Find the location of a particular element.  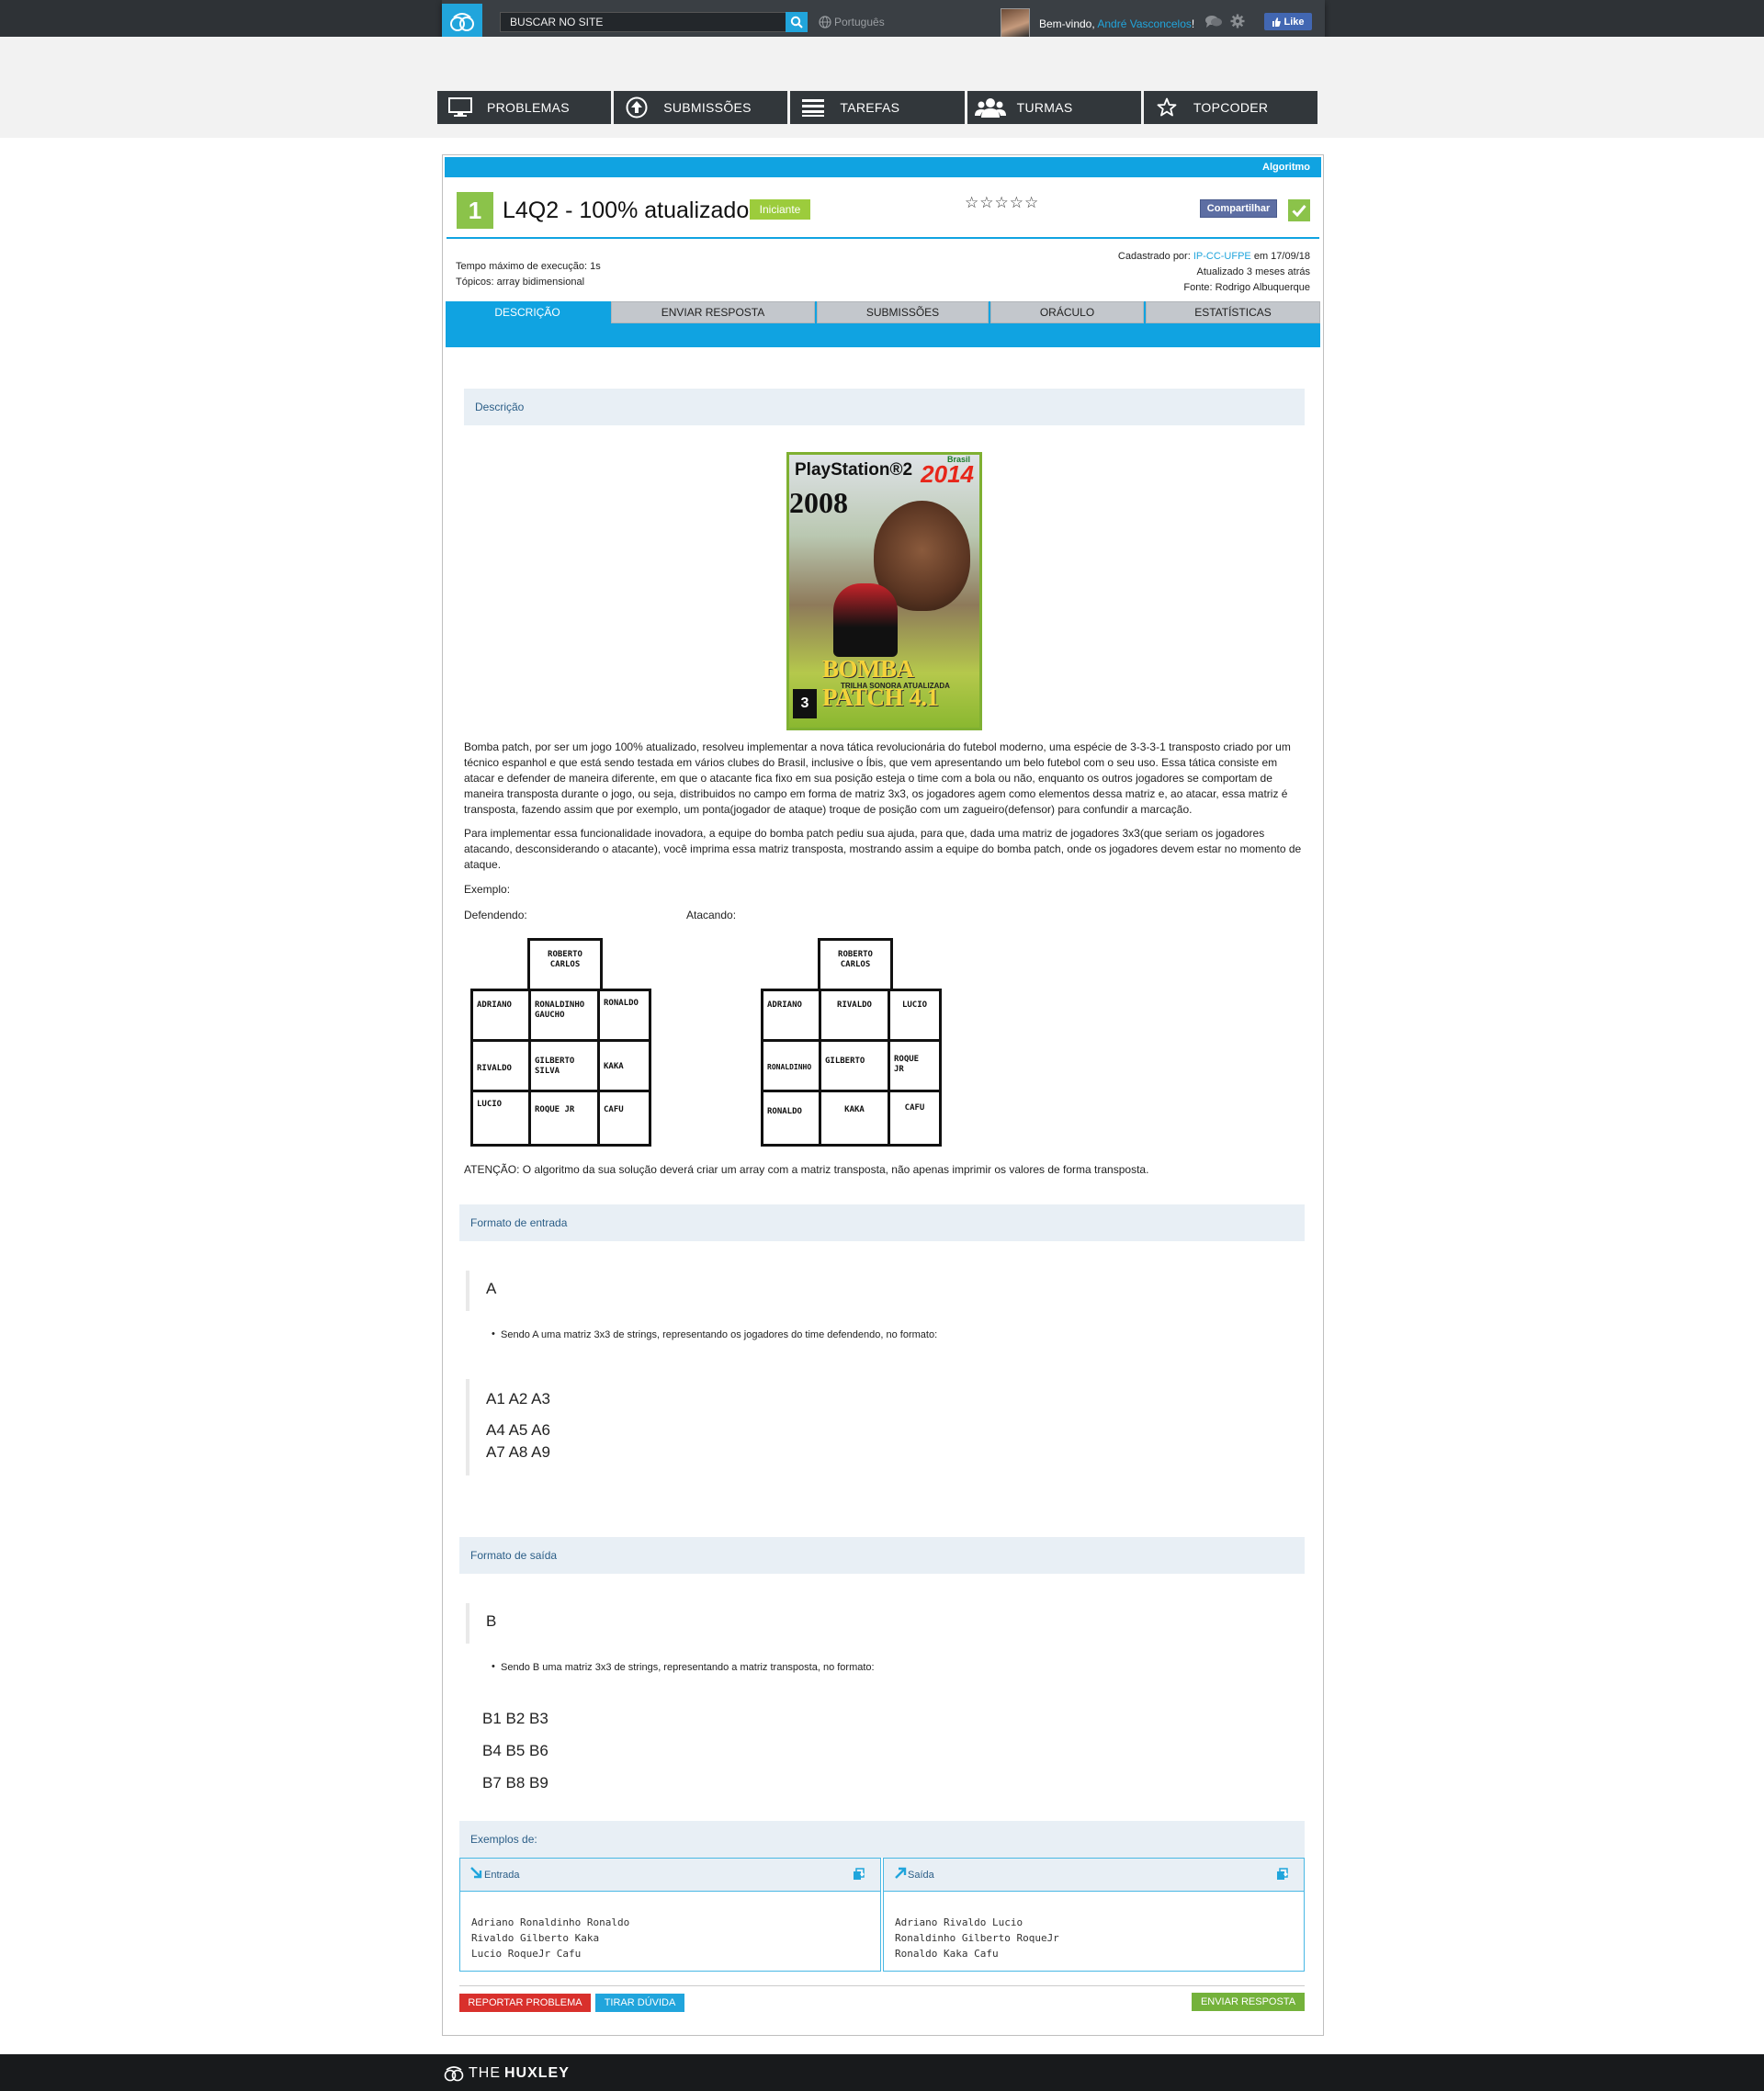

group-icon is located at coordinates (990, 108).